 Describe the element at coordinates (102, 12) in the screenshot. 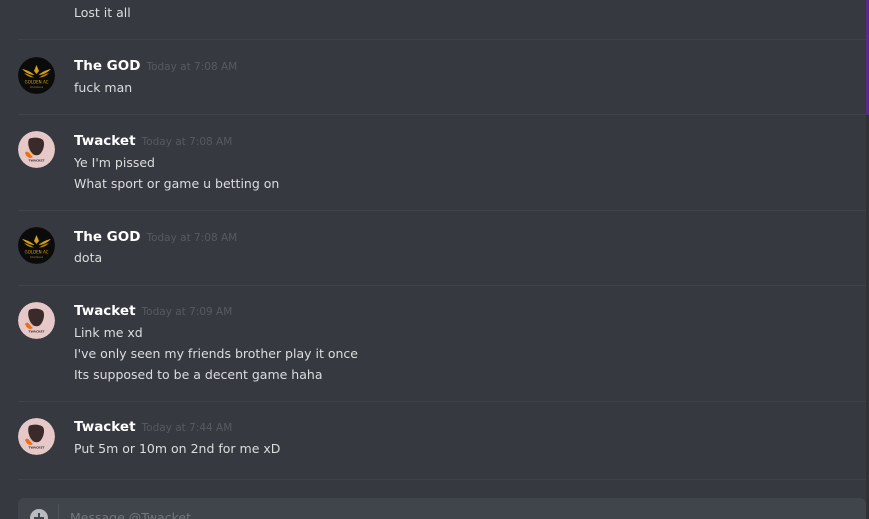

I see `message-line: Lost it all` at that location.